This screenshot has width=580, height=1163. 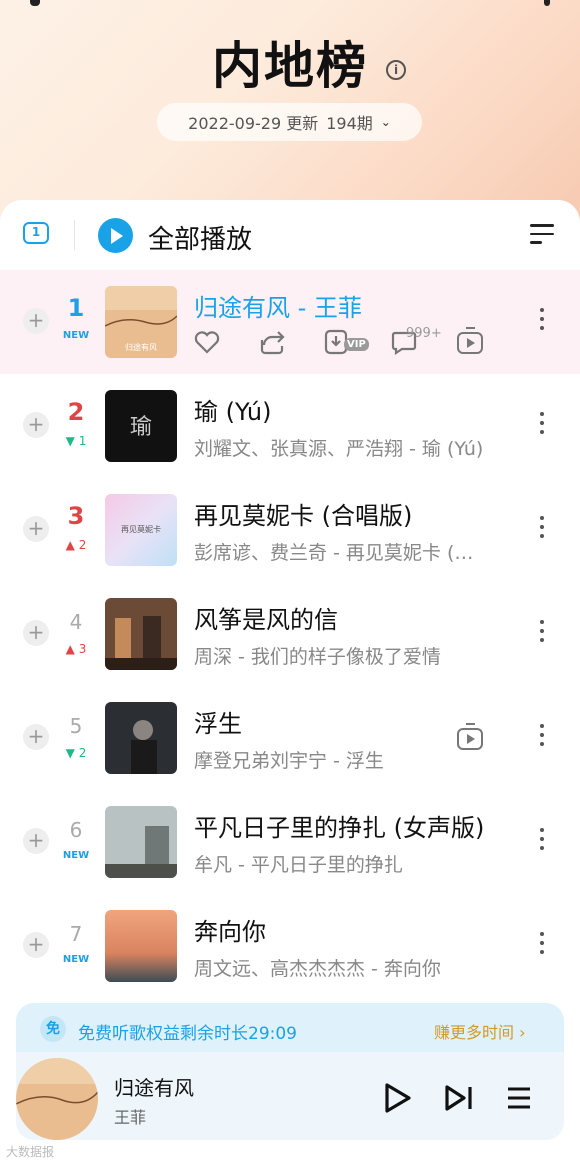 I want to click on back-icon, so click(x=35, y=3).